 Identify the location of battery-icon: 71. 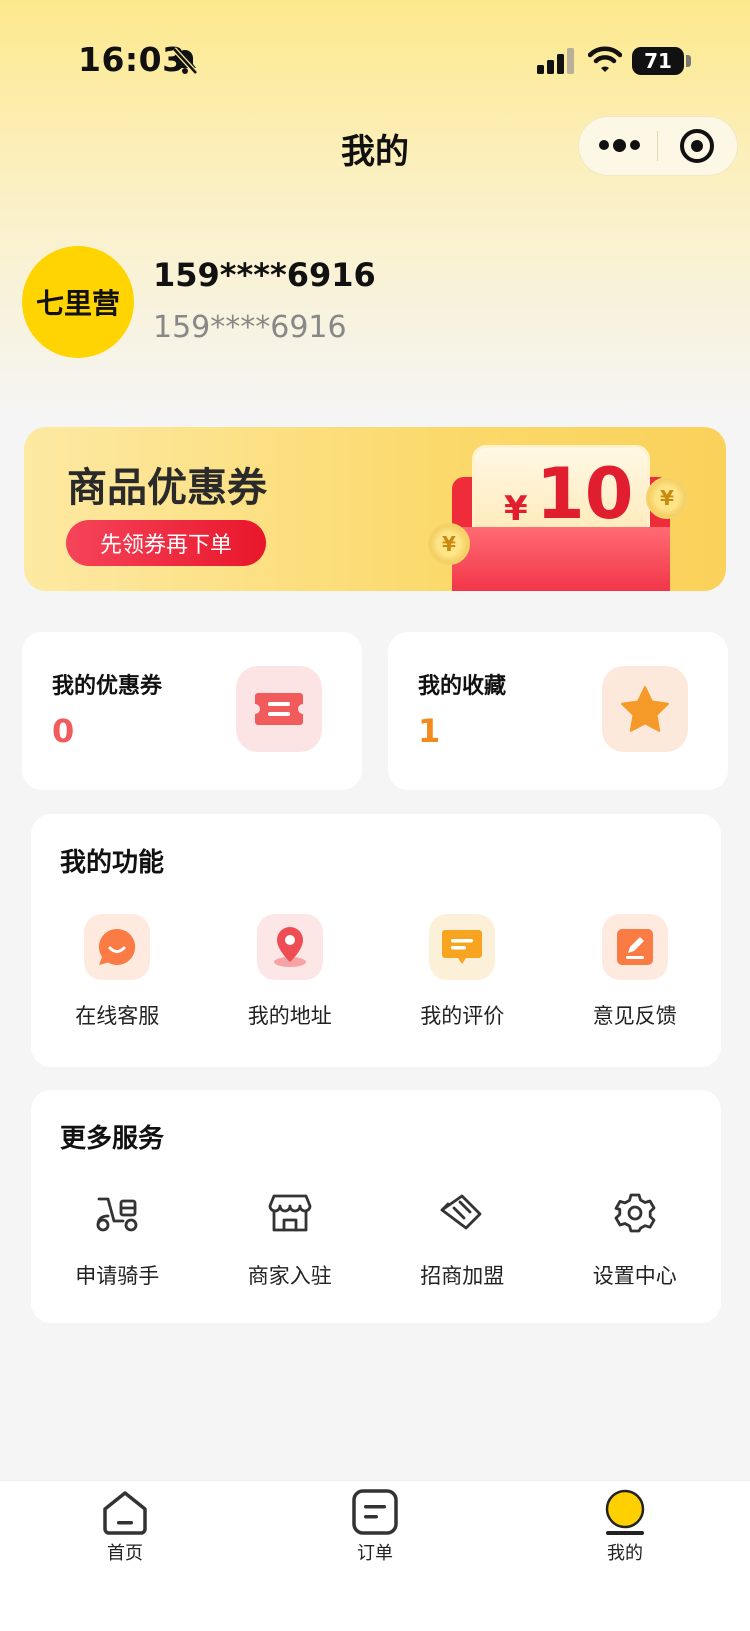
(658, 61).